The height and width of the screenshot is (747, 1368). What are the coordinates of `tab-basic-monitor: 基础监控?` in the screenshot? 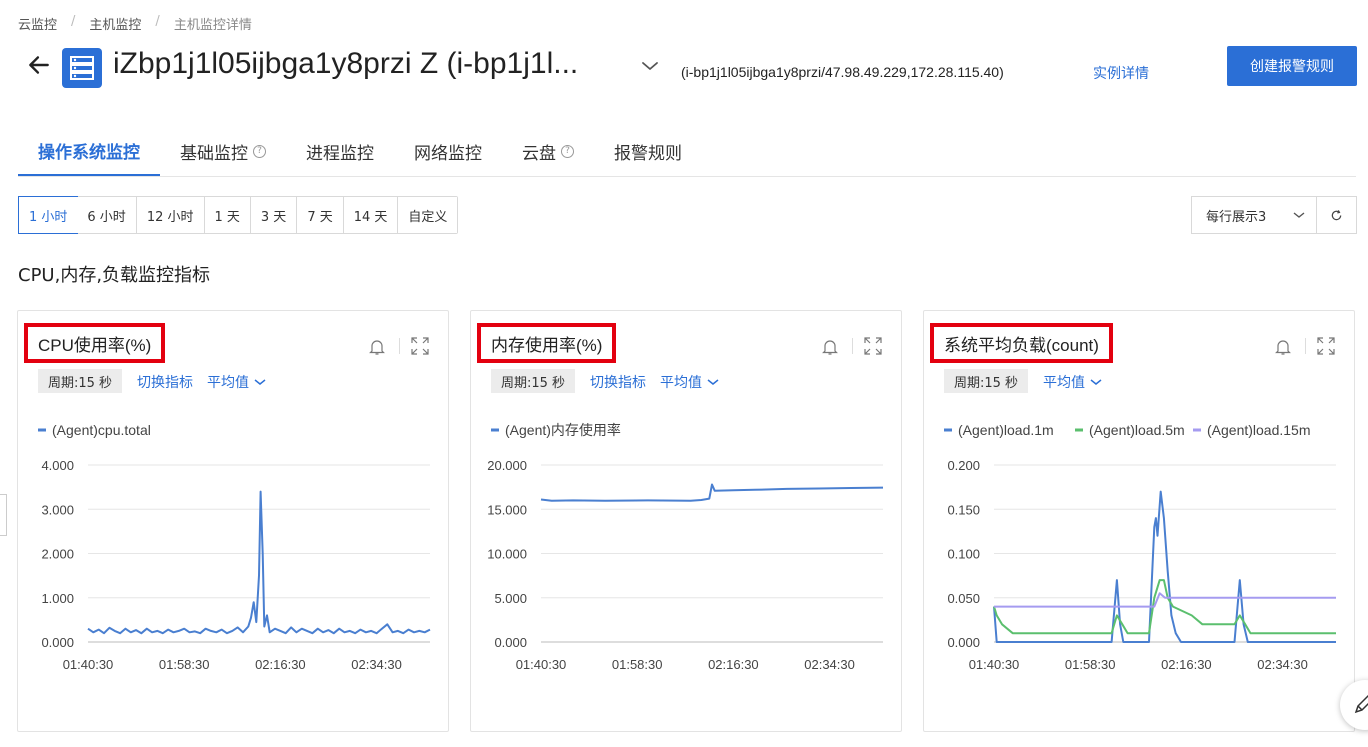 It's located at (223, 151).